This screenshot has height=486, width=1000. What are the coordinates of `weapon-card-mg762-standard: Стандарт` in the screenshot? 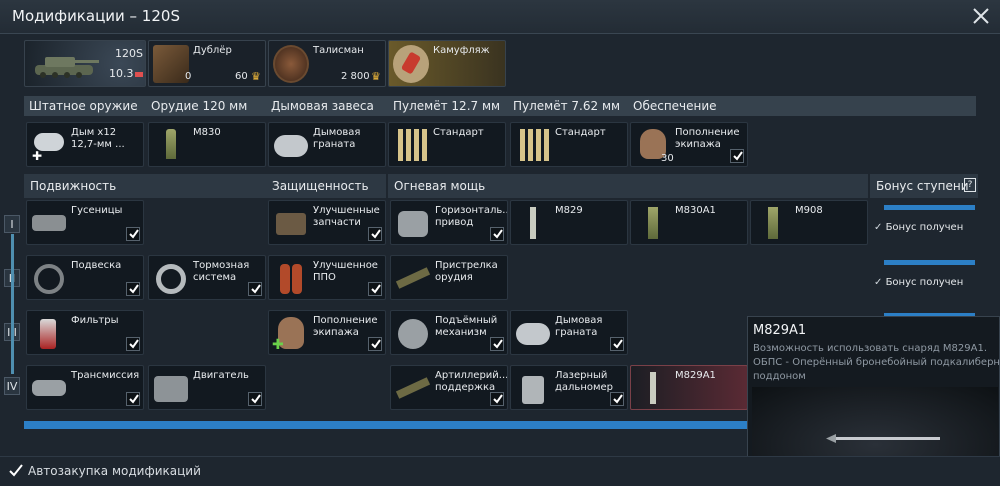 It's located at (569, 144).